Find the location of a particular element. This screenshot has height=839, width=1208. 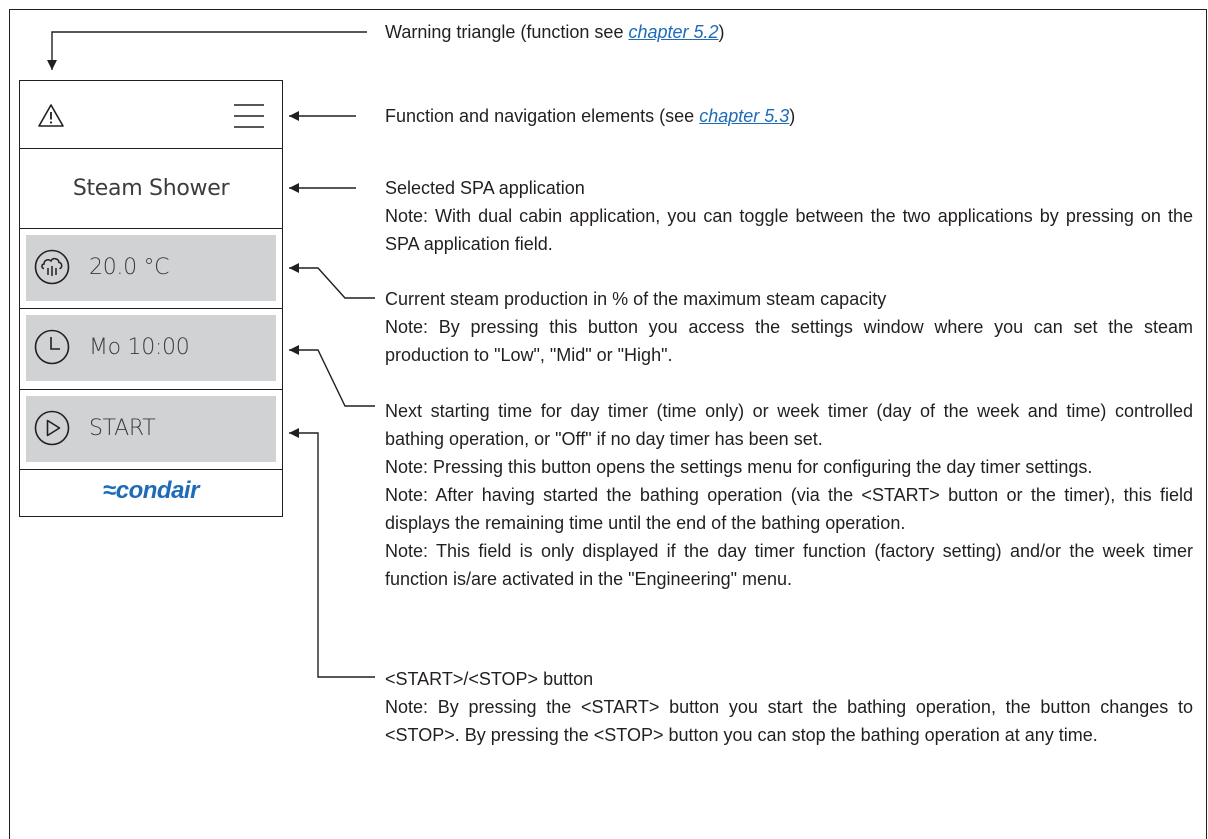

spa-application-name: Steam Shower is located at coordinates (151, 188).